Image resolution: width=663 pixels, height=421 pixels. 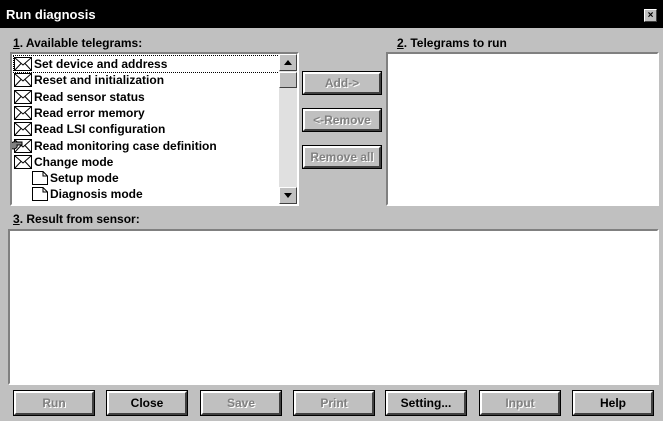 I want to click on close-icon: ×, so click(x=650, y=15).